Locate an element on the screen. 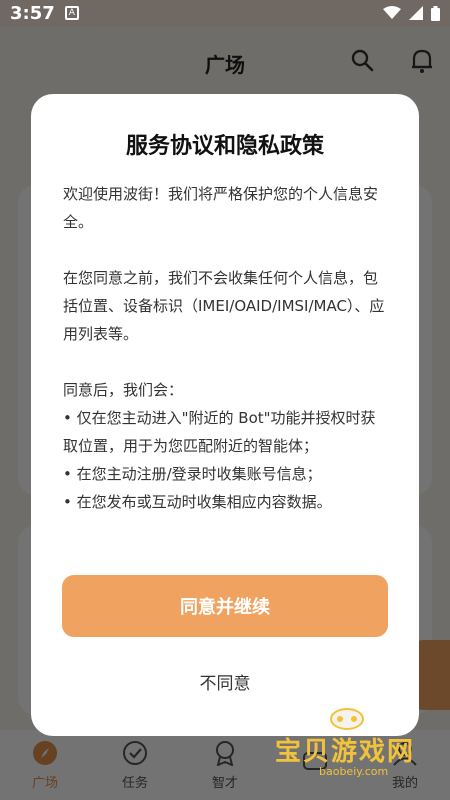 This screenshot has height=800, width=450. bullet-text: 在您主动注册/登录时收集账号信息； is located at coordinates (199, 474).